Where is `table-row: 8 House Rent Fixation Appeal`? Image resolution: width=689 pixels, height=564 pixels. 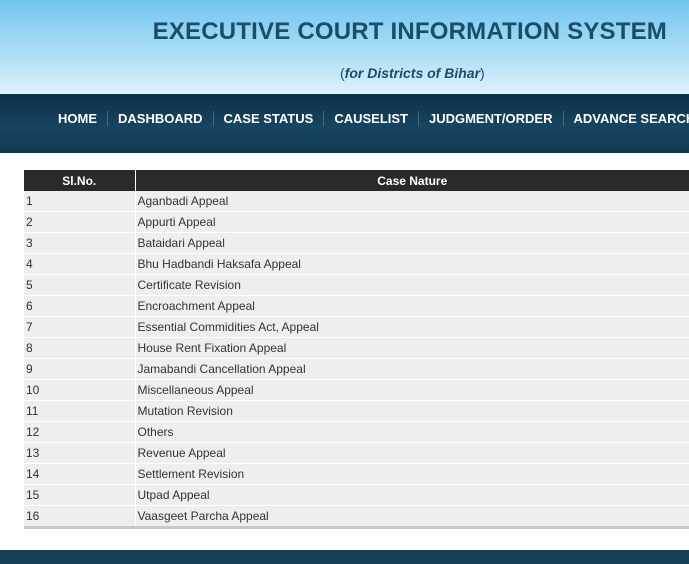 table-row: 8 House Rent Fixation Appeal is located at coordinates (356, 348).